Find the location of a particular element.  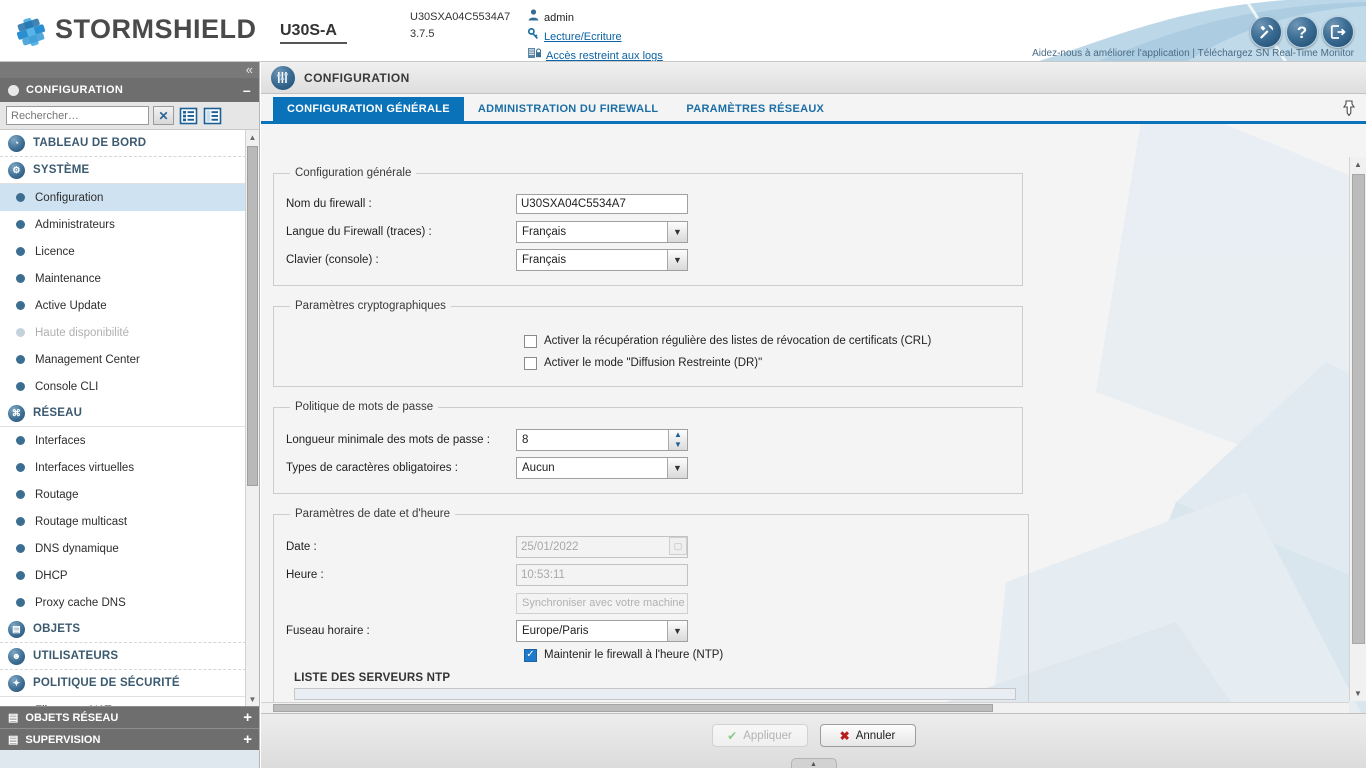

sidebar-group-2: ⌘ RÉSEAU is located at coordinates (123, 413).